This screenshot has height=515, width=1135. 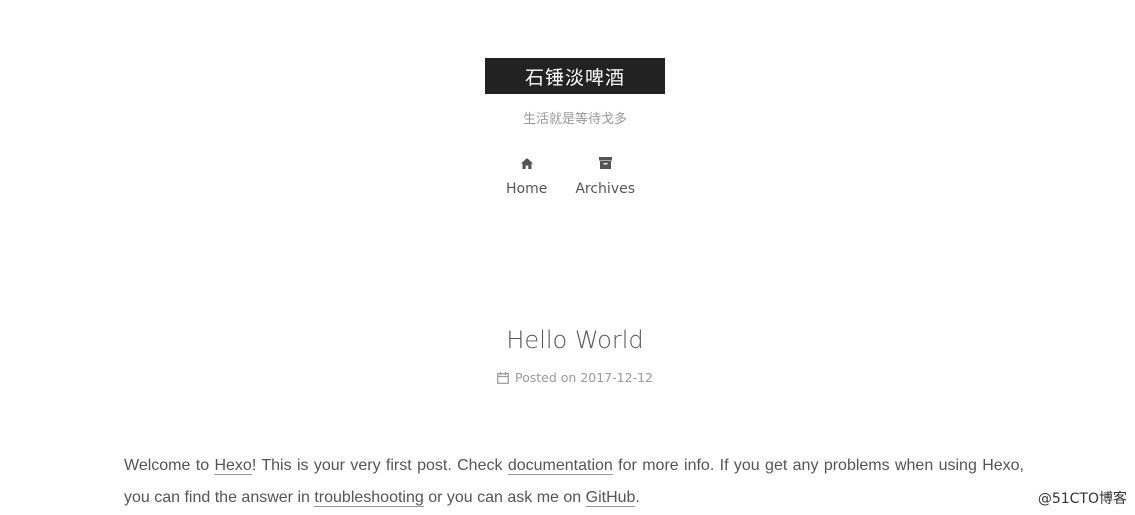 What do you see at coordinates (169, 465) in the screenshot?
I see `post-text: Welcome to` at bounding box center [169, 465].